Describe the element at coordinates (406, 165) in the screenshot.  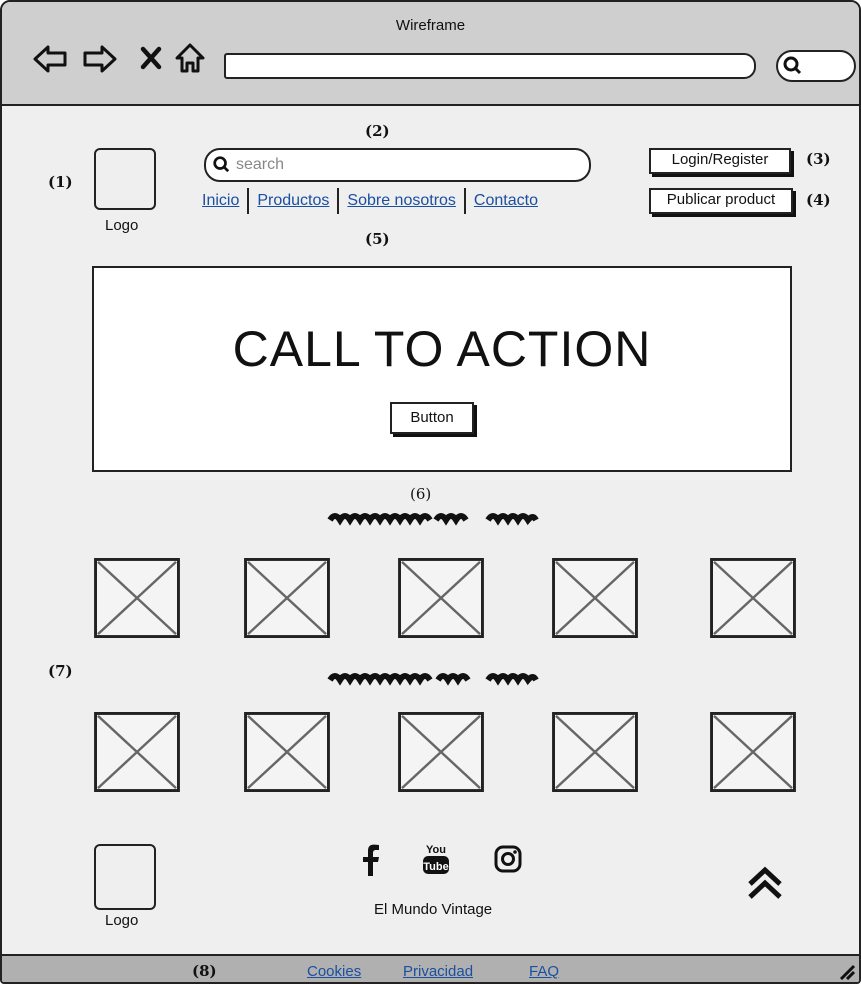
I see `search-input` at that location.